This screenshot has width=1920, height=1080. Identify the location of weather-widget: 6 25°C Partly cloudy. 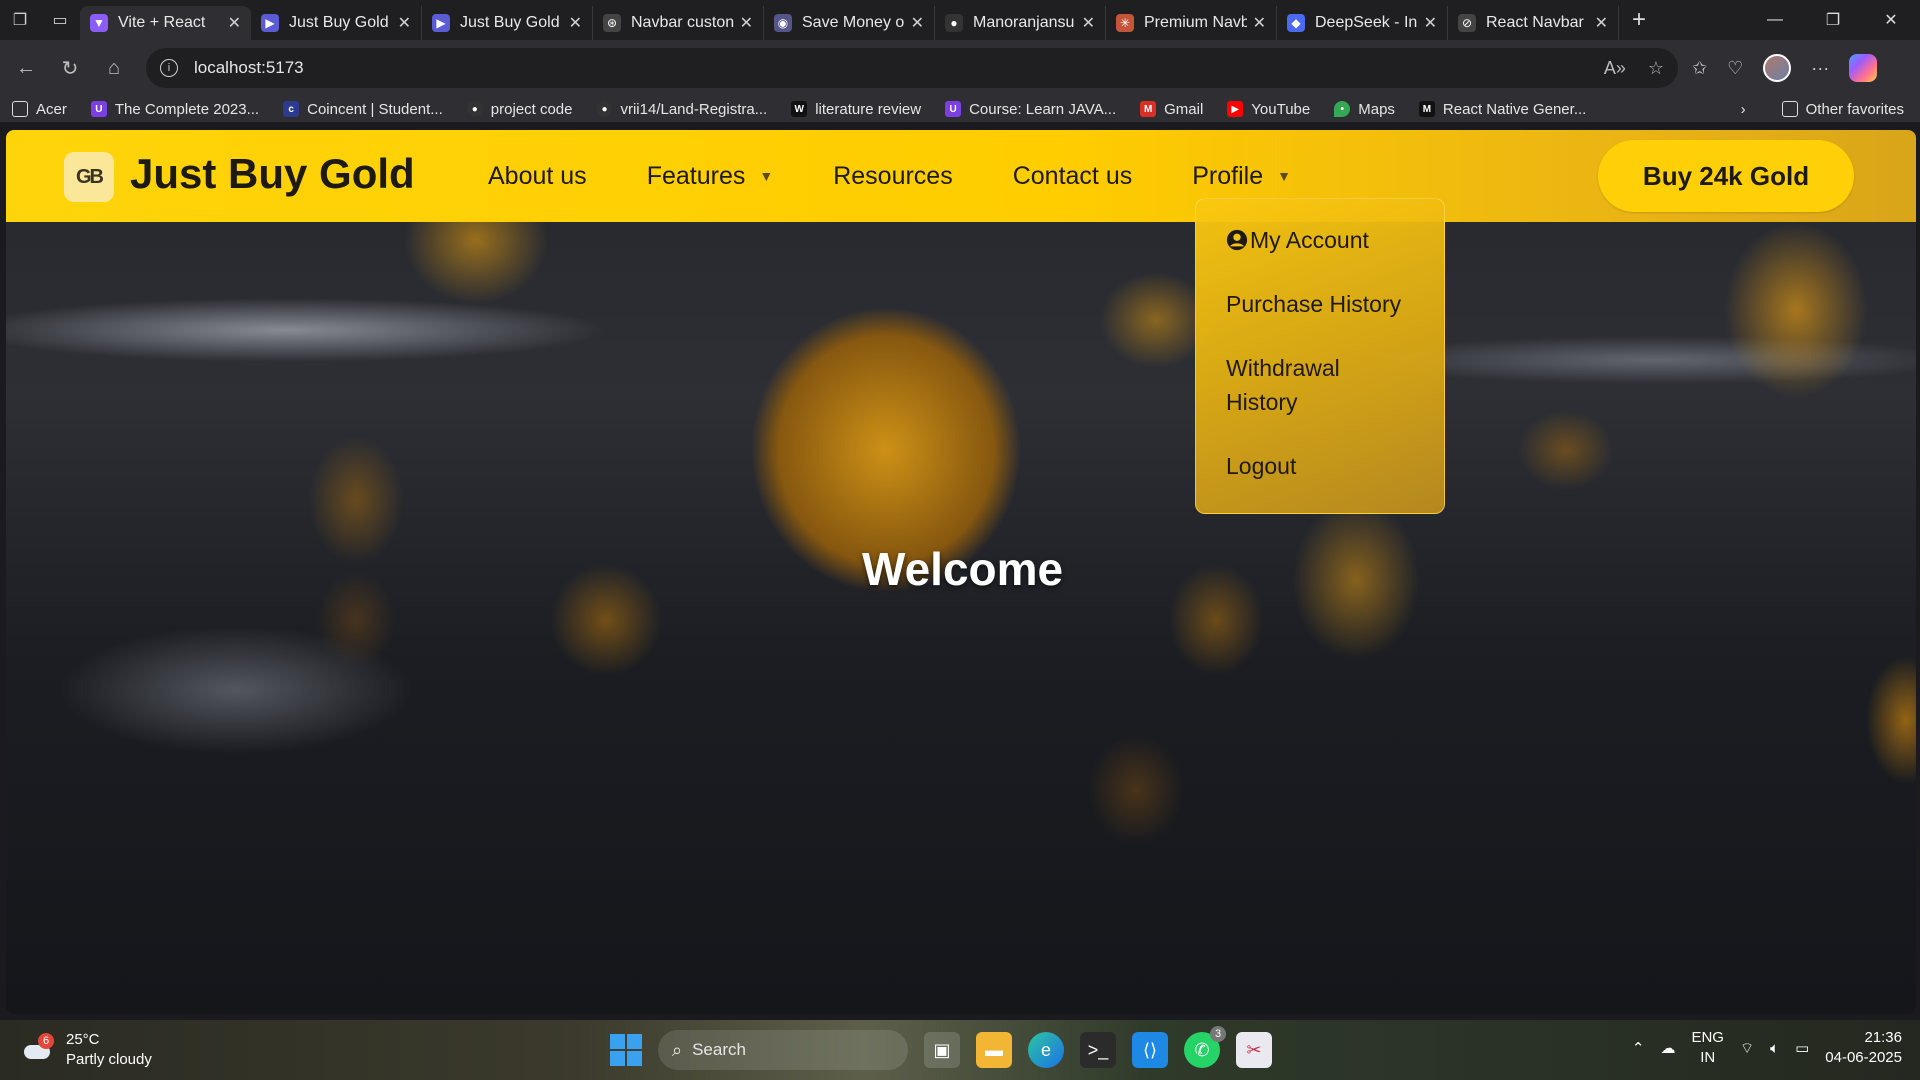
(87, 1050).